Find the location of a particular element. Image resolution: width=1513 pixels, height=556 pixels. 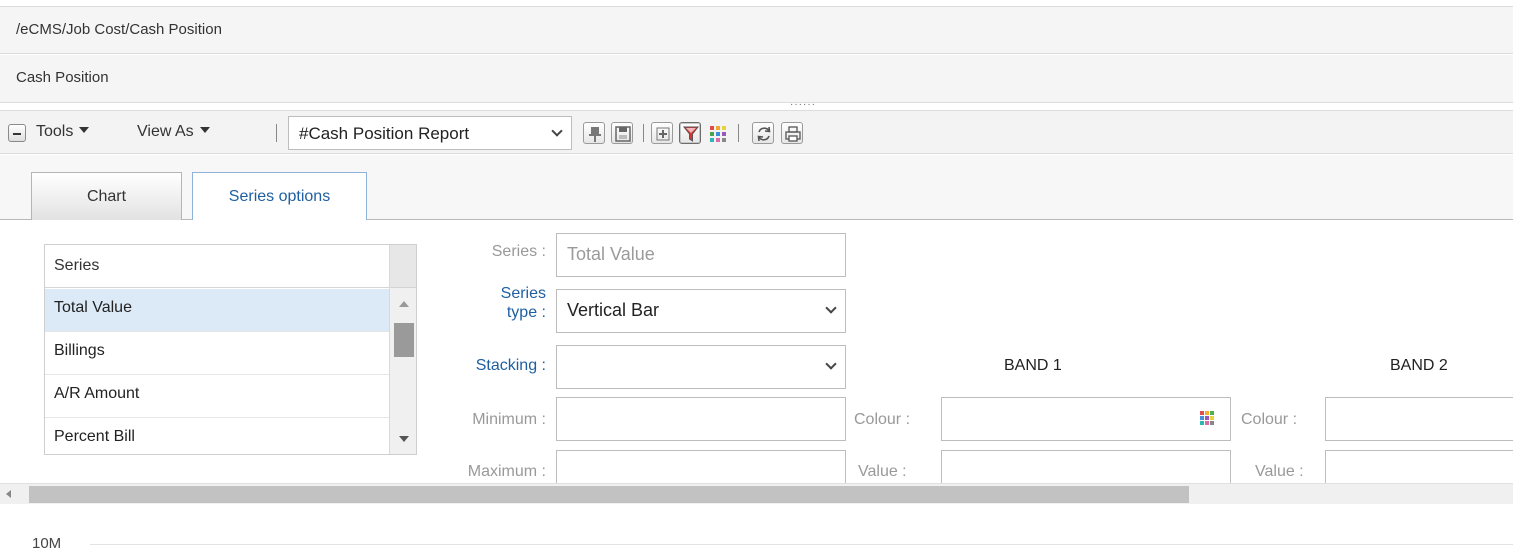

band-2-title: BAND 2 is located at coordinates (1419, 365).